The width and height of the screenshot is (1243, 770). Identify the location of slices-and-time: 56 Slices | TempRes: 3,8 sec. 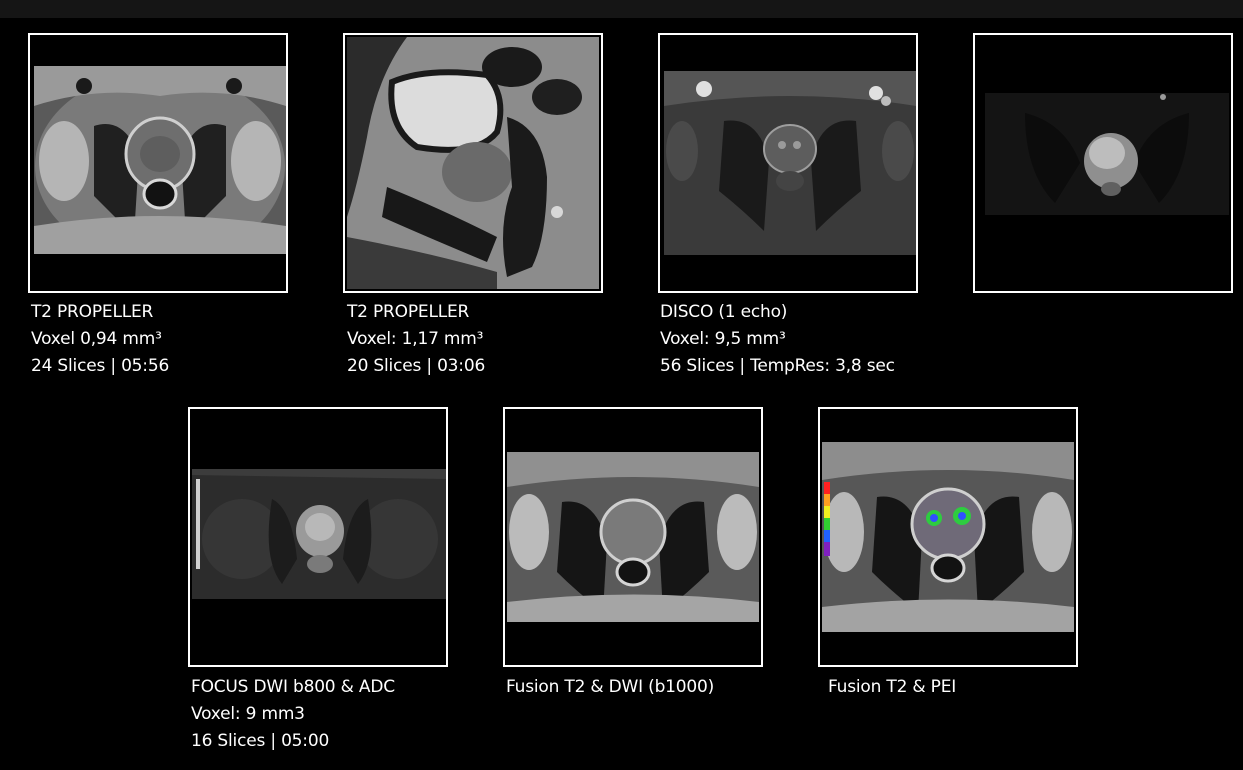
(777, 366).